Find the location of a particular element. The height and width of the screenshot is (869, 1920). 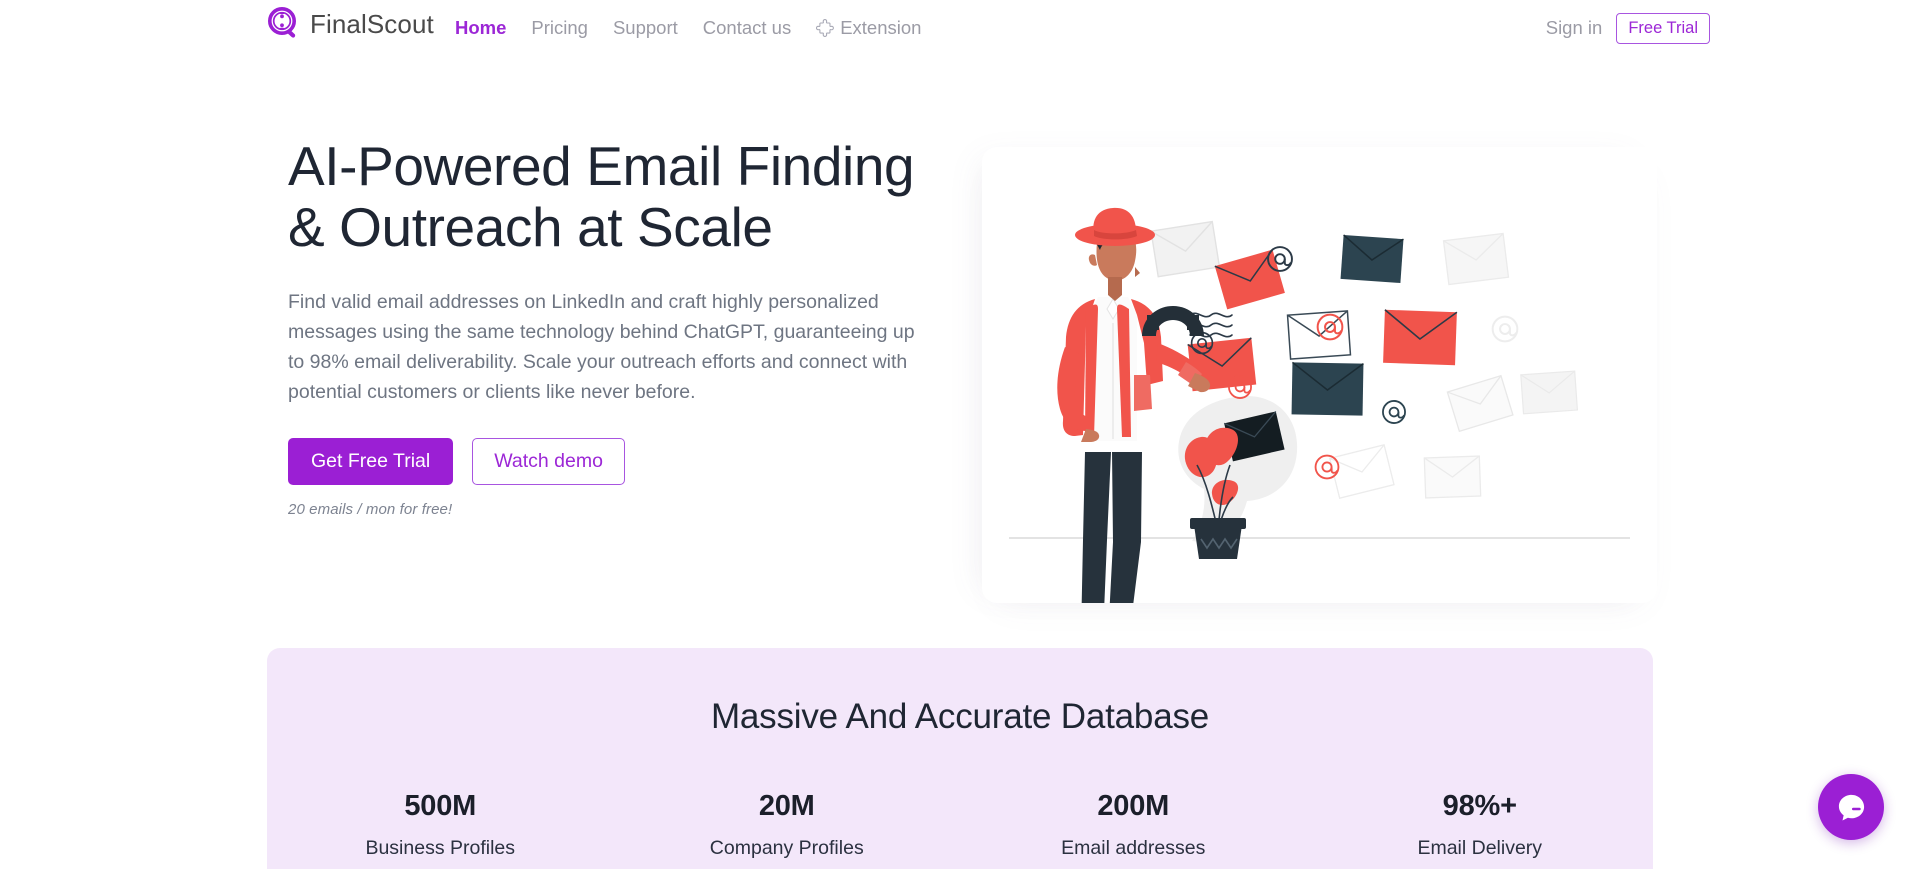

hero-actions: Get Free Trial Watch demo is located at coordinates (608, 461).